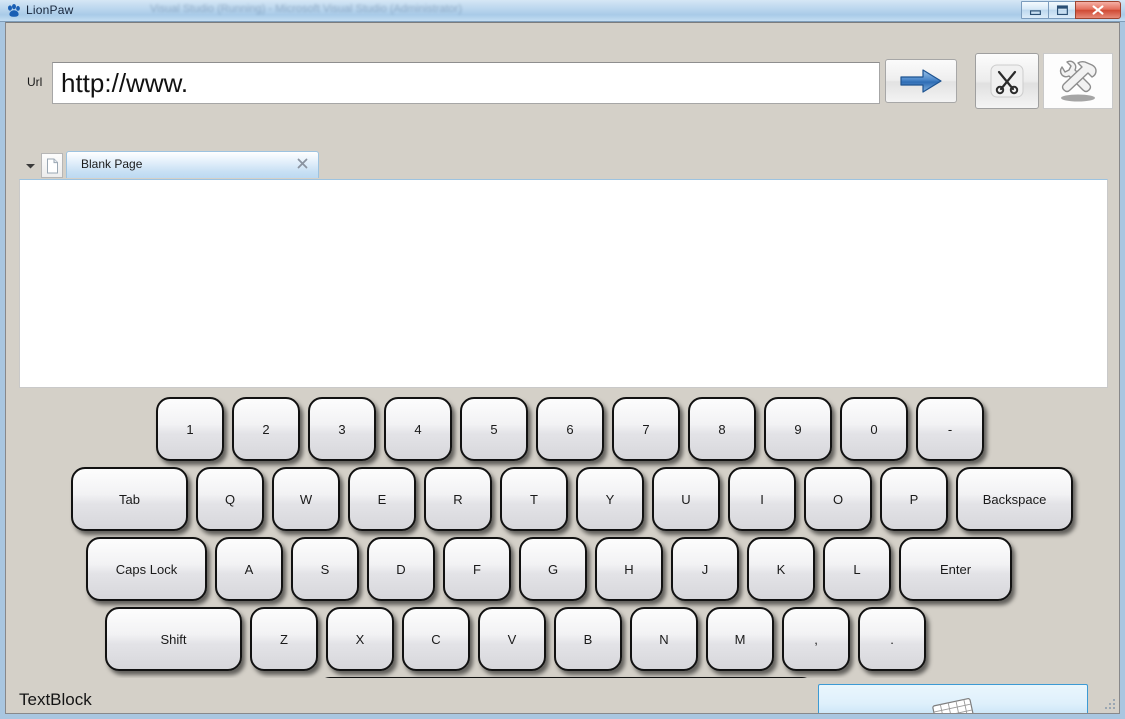 The width and height of the screenshot is (1125, 719). What do you see at coordinates (249, 569) in the screenshot?
I see `key-a: A` at bounding box center [249, 569].